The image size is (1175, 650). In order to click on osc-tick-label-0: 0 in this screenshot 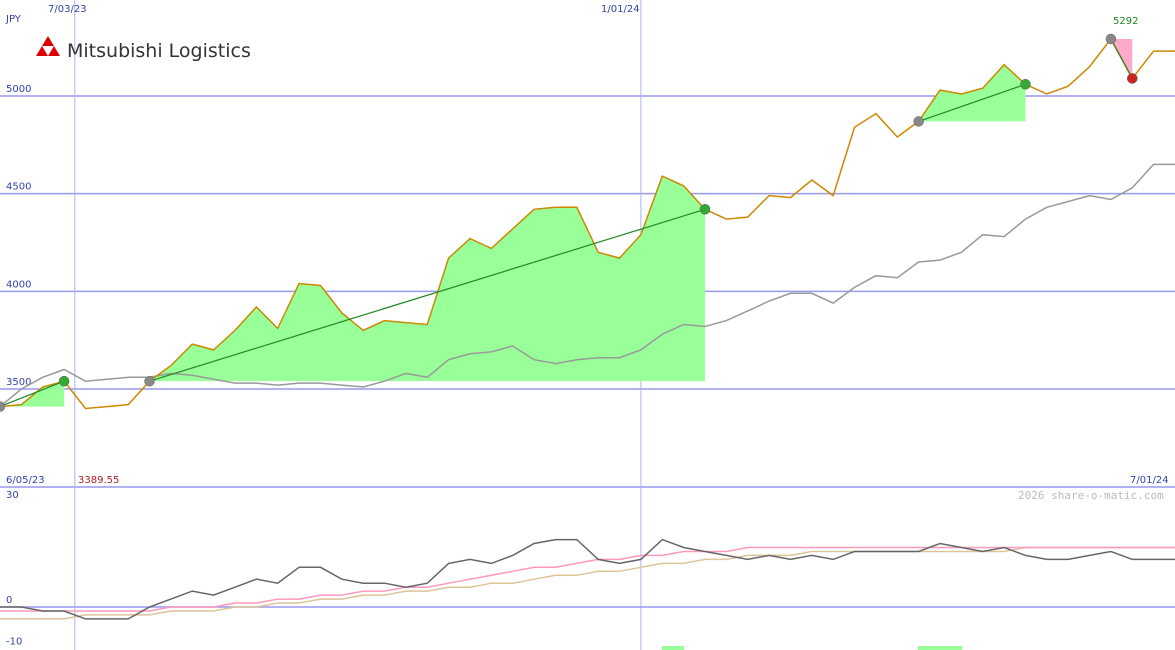, I will do `click(9, 600)`.